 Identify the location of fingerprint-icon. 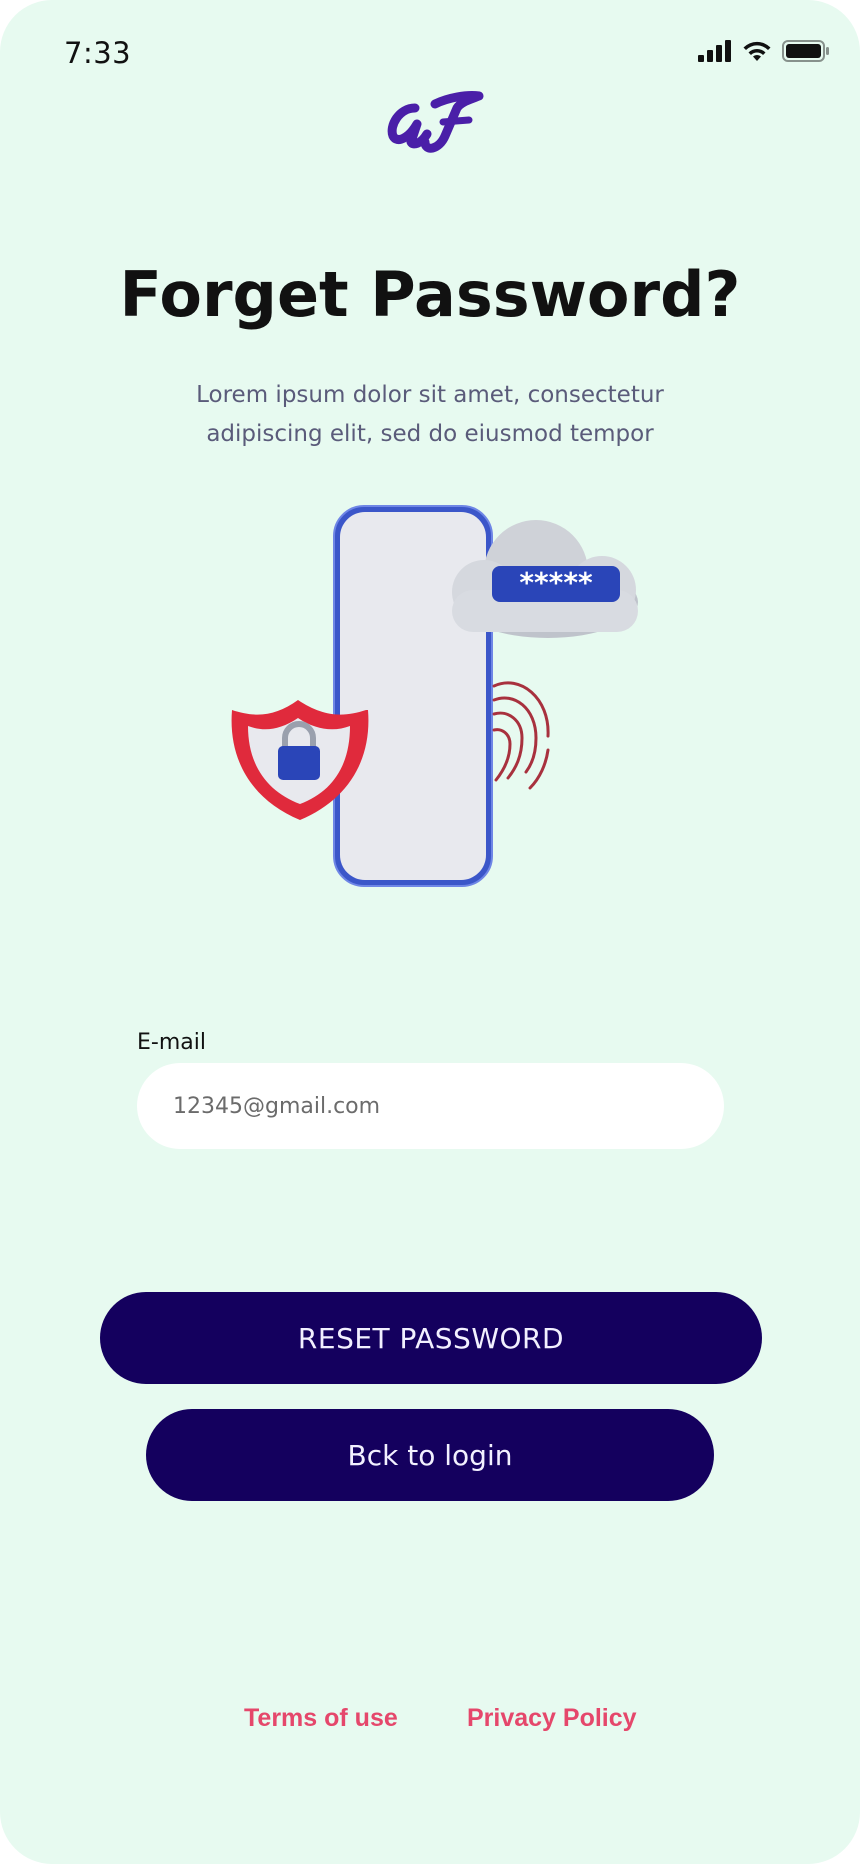
(521, 735).